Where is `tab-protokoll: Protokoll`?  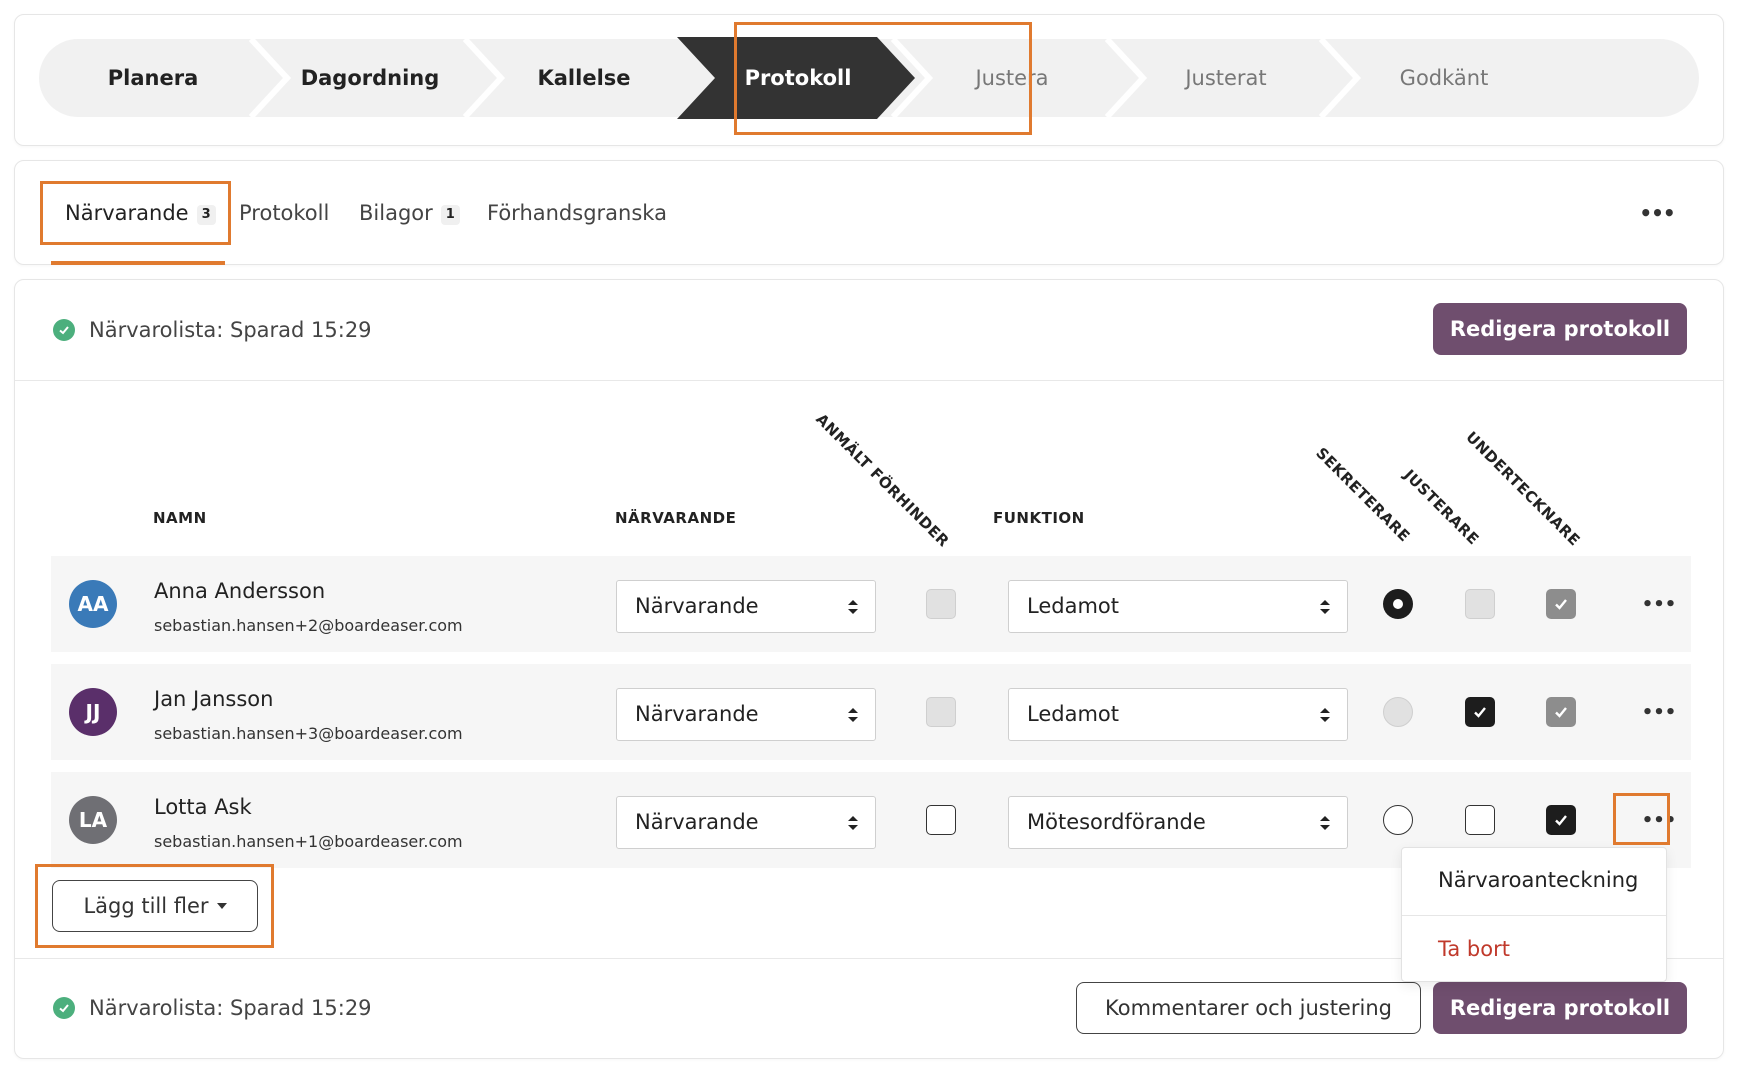
tab-protokoll: Protokoll is located at coordinates (284, 213).